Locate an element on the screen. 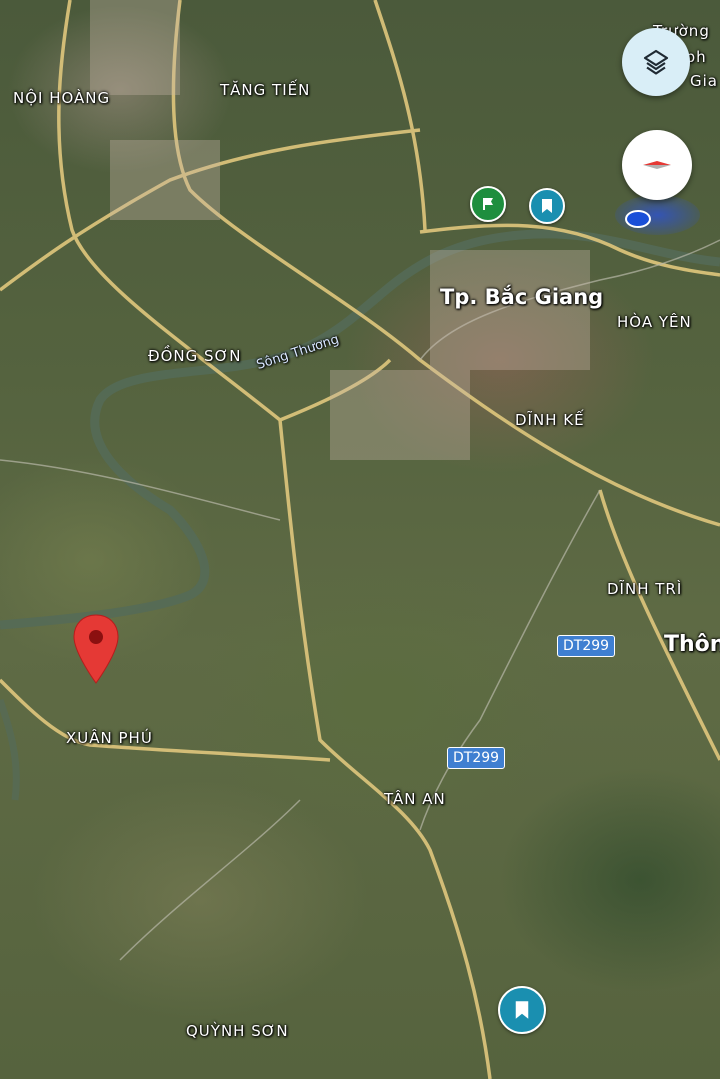  place-dinh-tri: DĨNH TRÌ is located at coordinates (645, 589).